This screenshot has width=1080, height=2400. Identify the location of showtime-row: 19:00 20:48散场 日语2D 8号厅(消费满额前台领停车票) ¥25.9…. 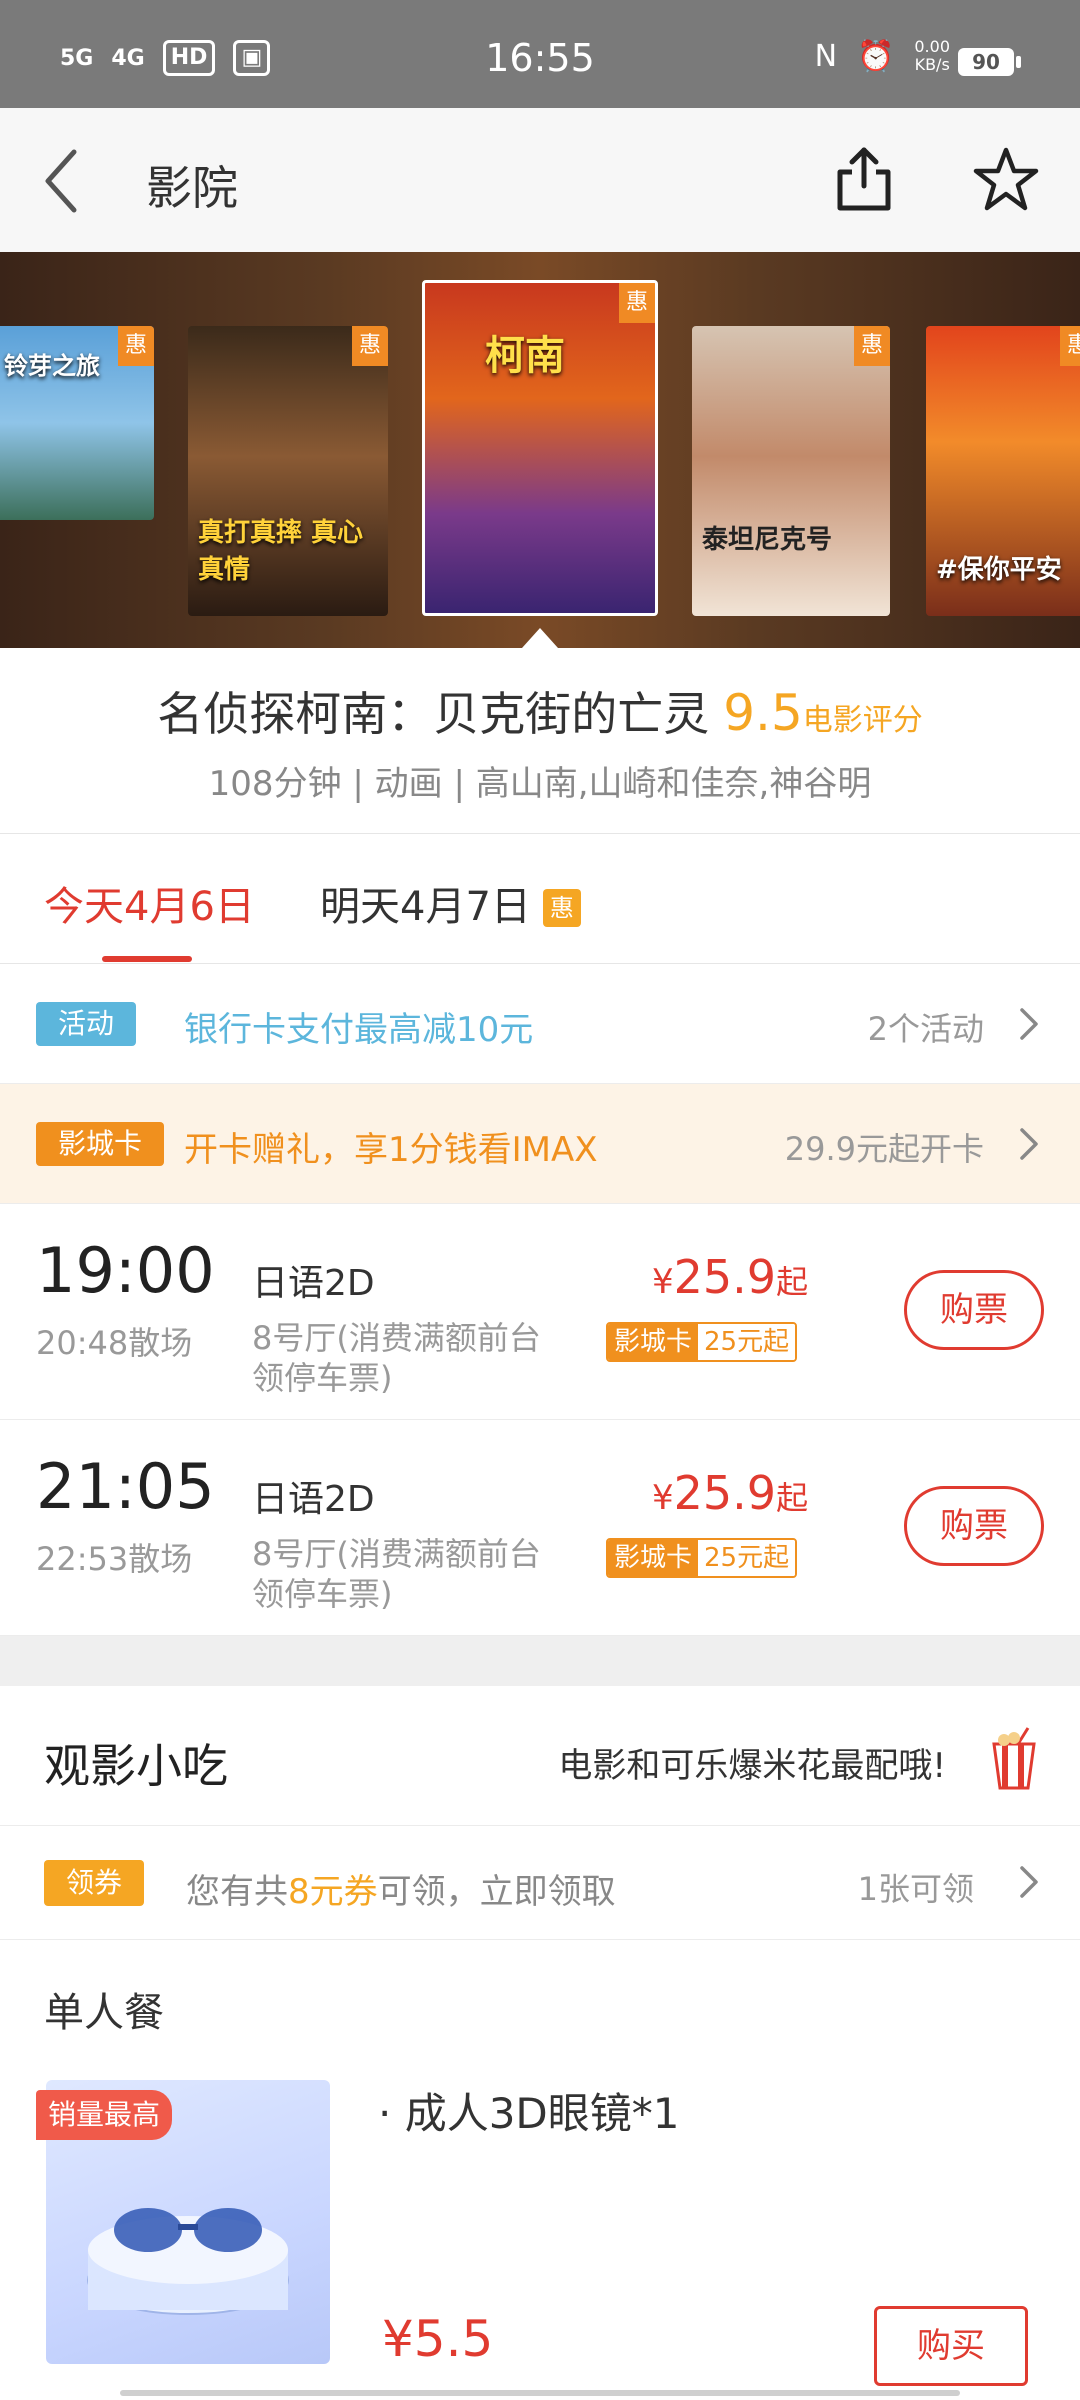
(540, 1312).